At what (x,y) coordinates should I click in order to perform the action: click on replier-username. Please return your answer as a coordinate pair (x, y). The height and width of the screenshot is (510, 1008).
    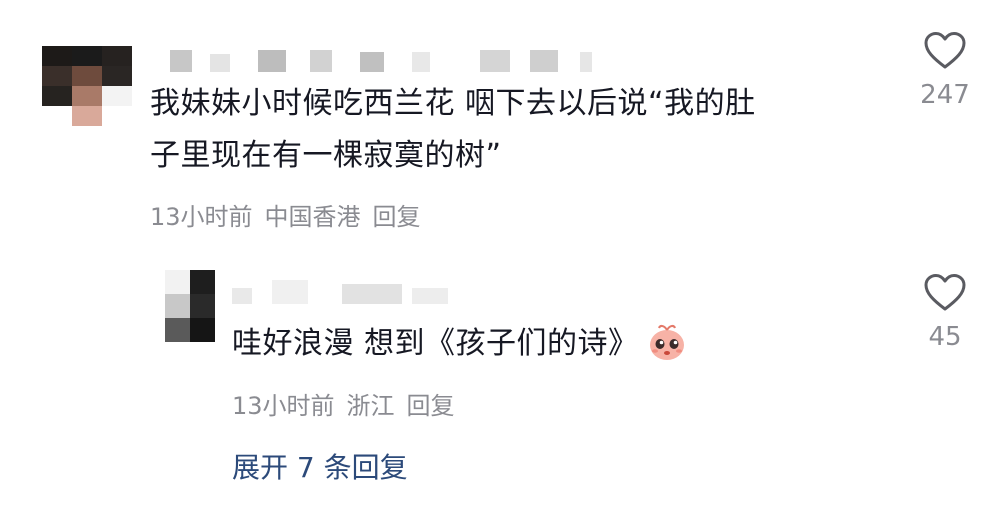
    Looking at the image, I should click on (347, 292).